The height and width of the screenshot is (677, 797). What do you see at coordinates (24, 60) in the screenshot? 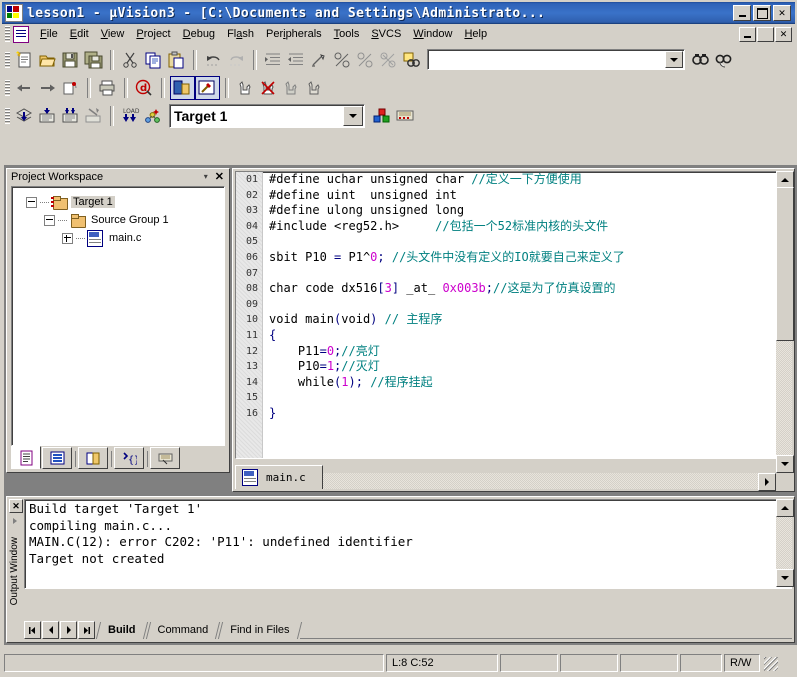
I see `new-file-icon` at bounding box center [24, 60].